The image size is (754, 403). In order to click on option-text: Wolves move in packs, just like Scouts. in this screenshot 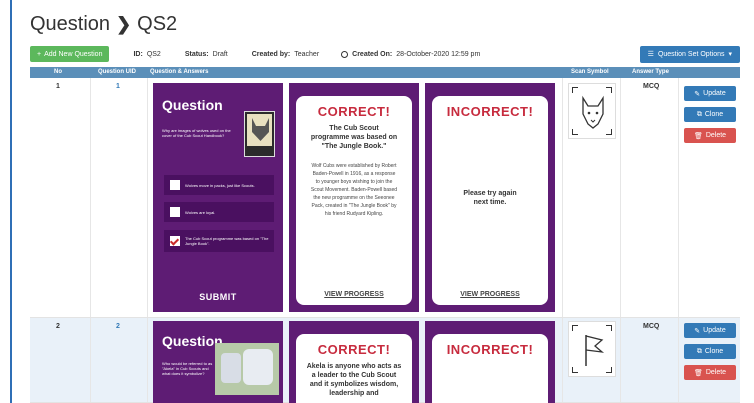, I will do `click(220, 185)`.